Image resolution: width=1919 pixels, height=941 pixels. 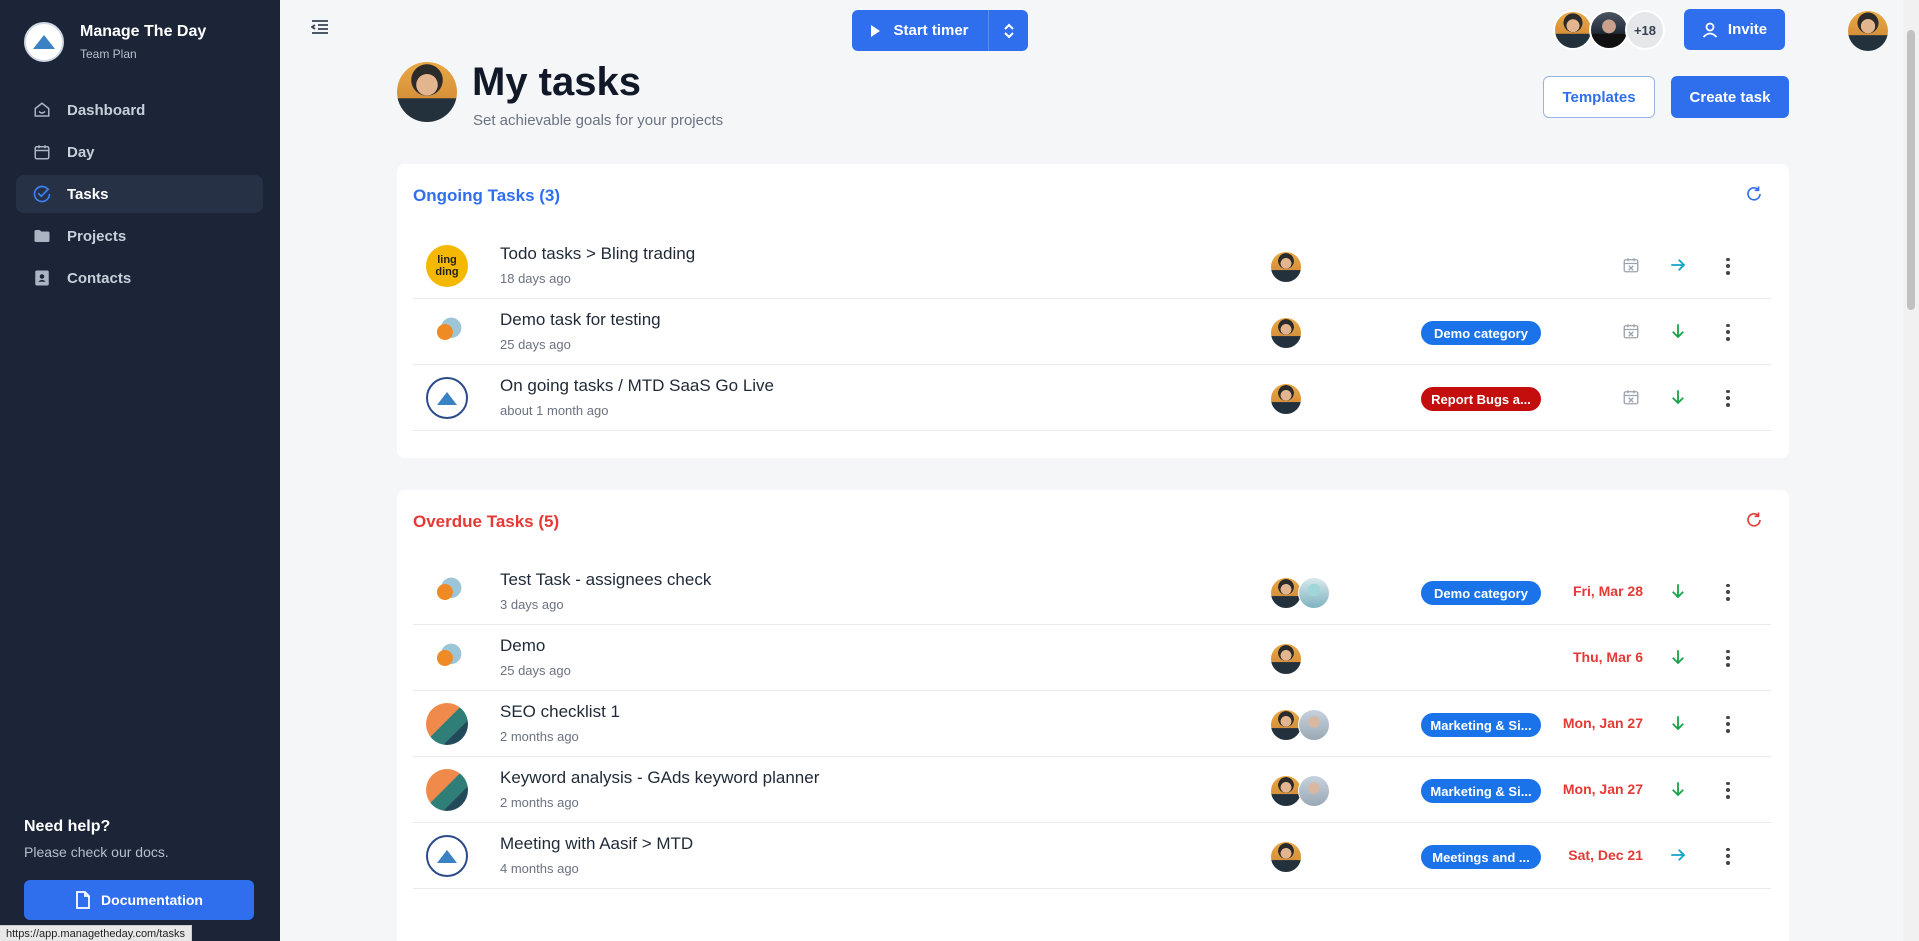 What do you see at coordinates (42, 278) in the screenshot?
I see `contact-card-icon` at bounding box center [42, 278].